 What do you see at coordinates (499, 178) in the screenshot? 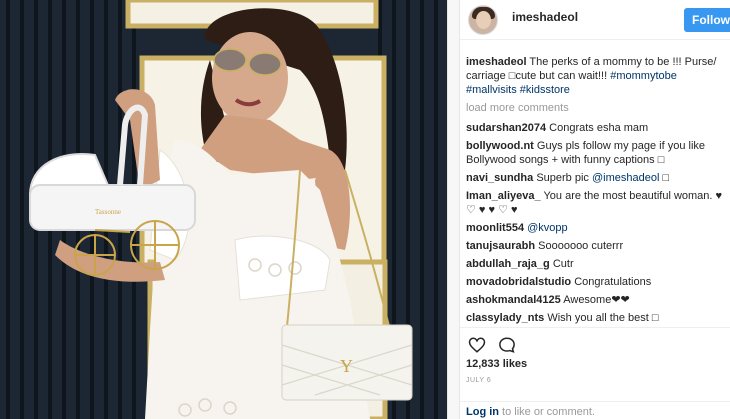
I see `comment-username: navi_sundha` at bounding box center [499, 178].